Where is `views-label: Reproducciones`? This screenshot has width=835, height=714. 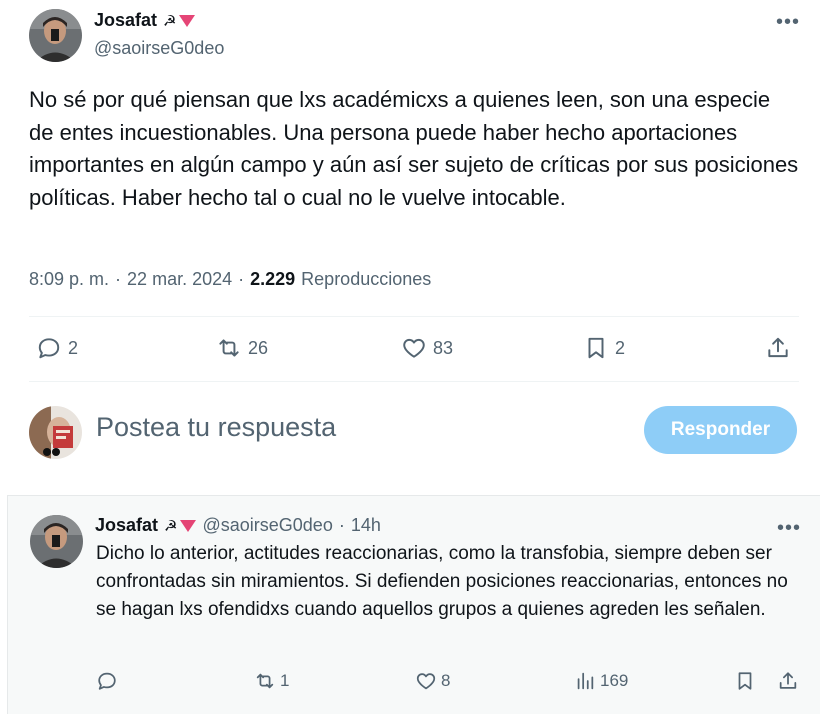
views-label: Reproducciones is located at coordinates (366, 279).